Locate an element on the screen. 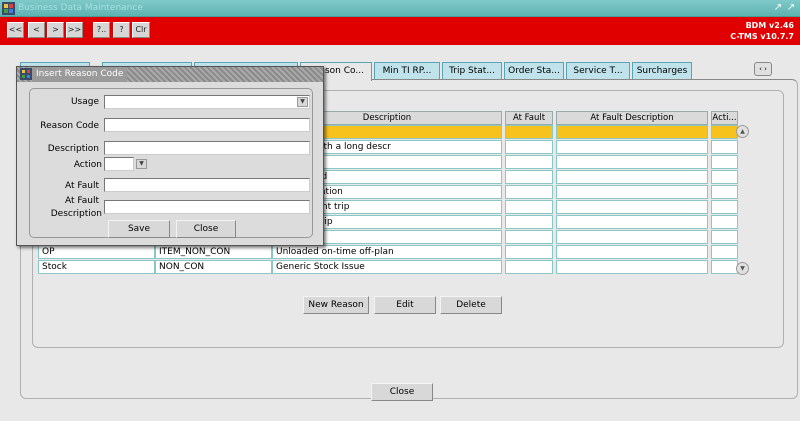 This screenshot has width=800, height=421. app-icon is located at coordinates (8, 8).